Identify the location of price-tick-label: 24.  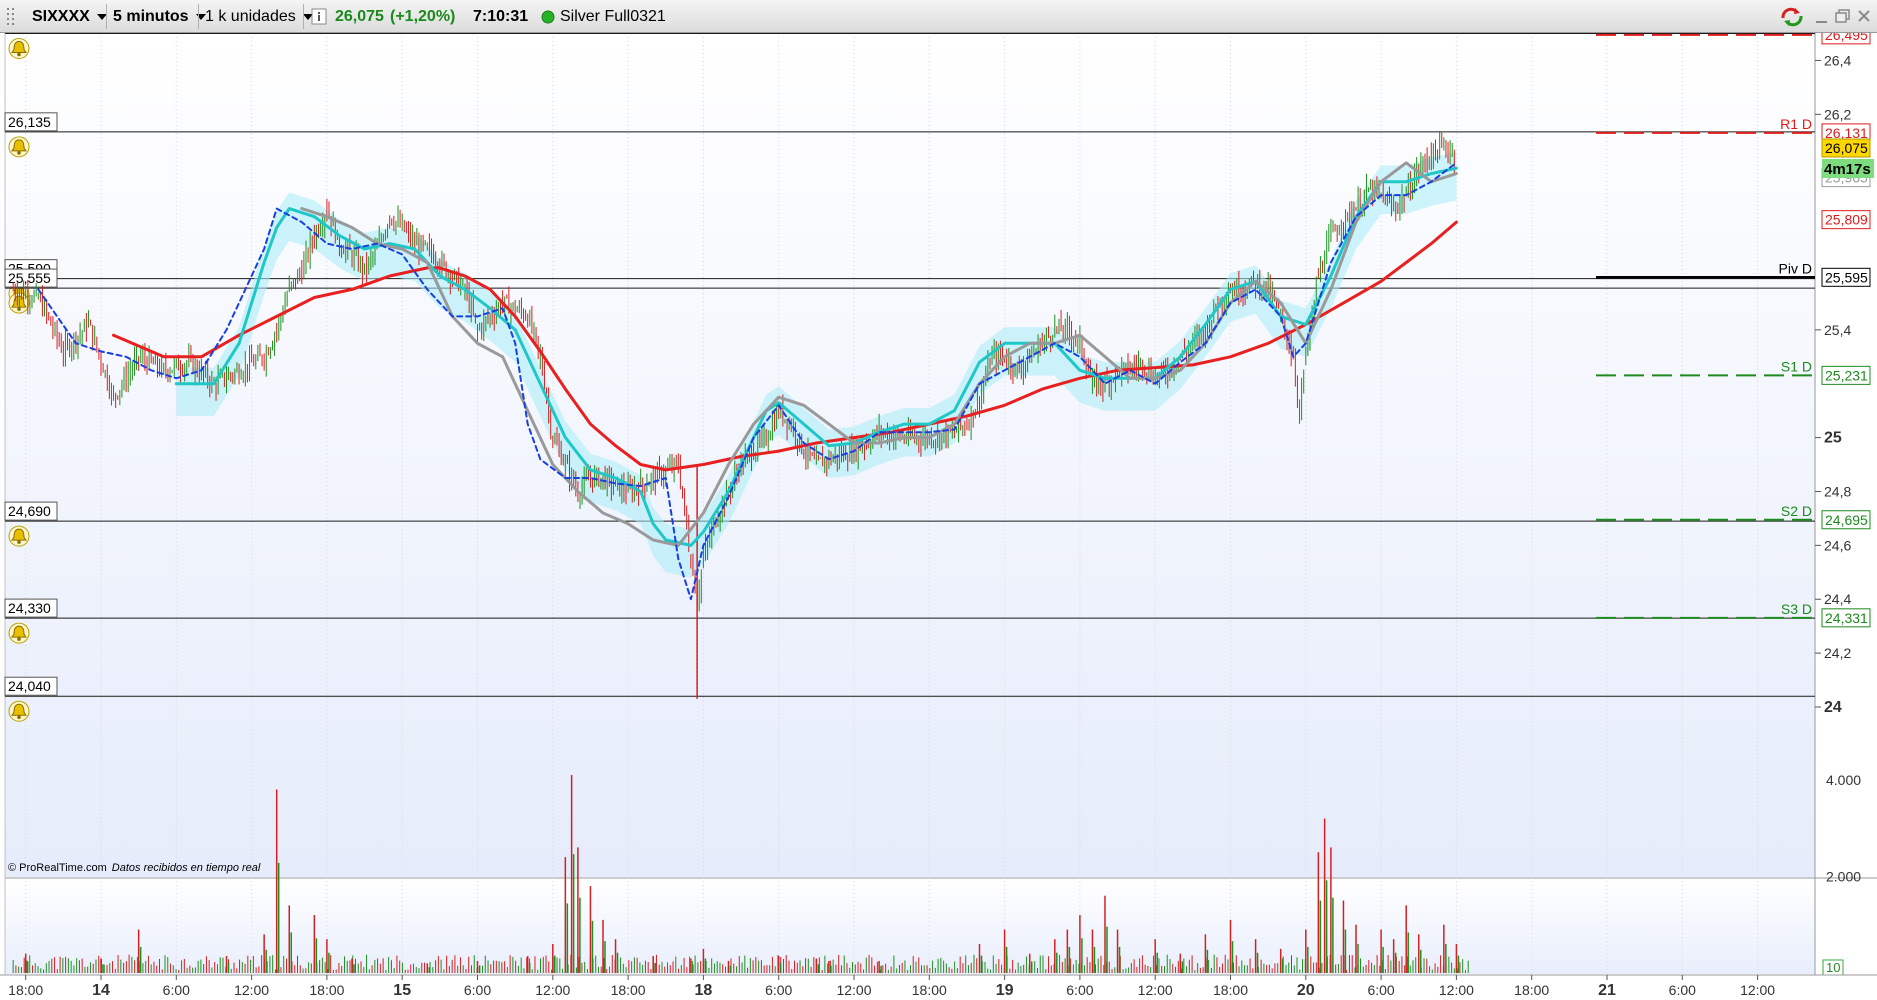
(1833, 707).